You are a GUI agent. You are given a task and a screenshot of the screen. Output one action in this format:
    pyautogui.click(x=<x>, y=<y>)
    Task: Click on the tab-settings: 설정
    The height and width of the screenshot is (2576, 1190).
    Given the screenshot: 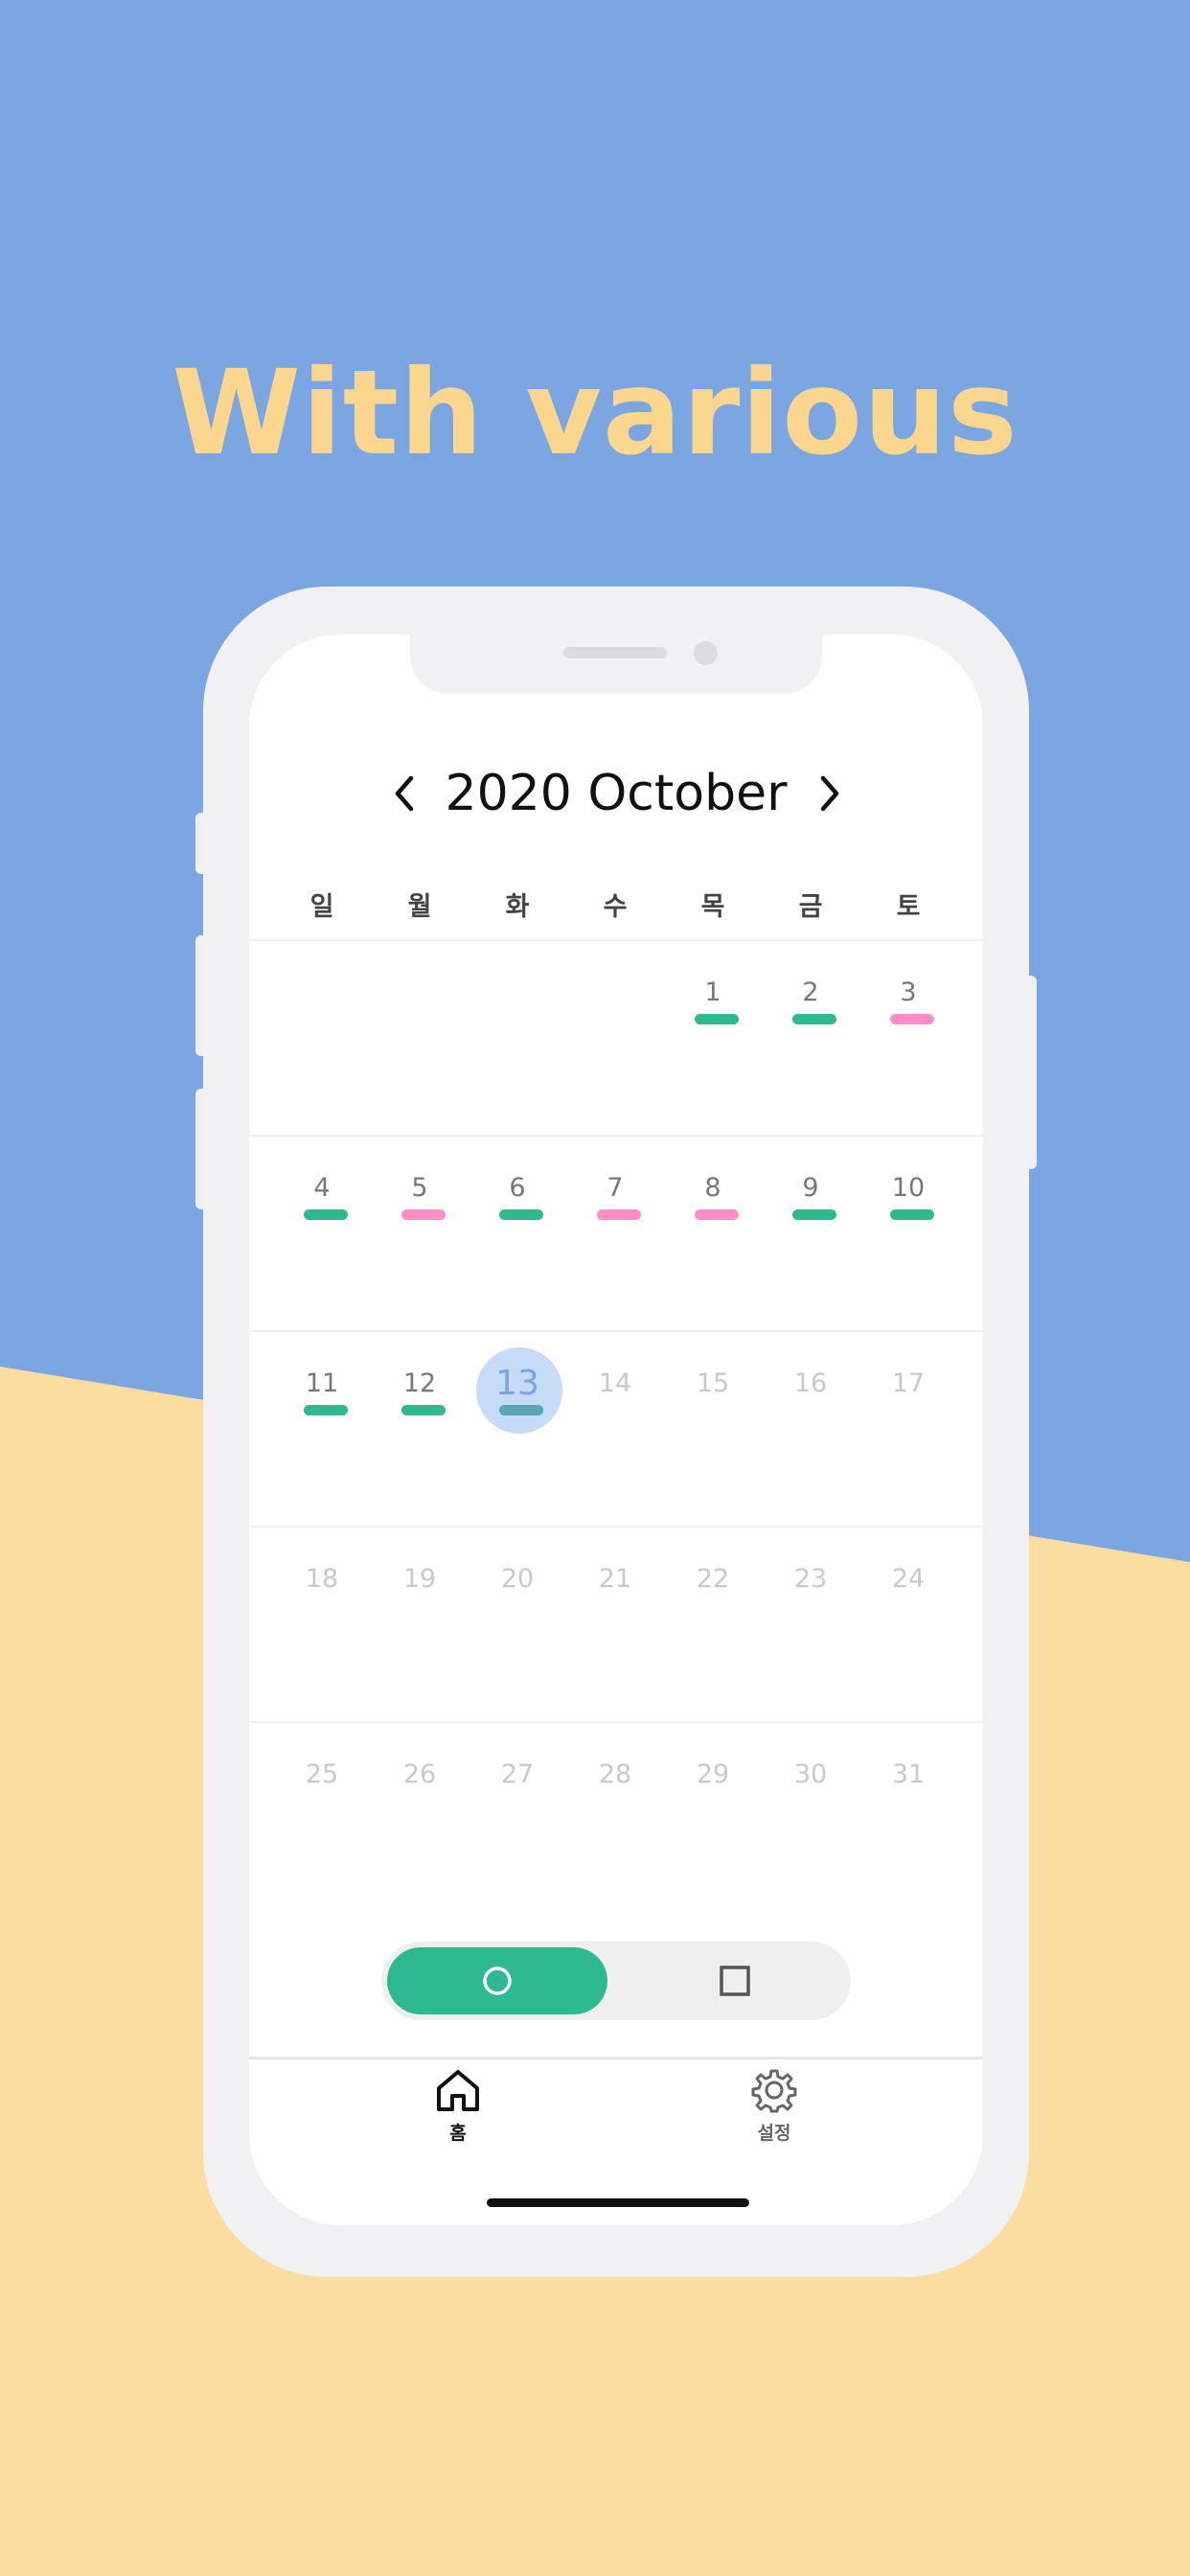 What is the action you would take?
    pyautogui.click(x=775, y=2106)
    